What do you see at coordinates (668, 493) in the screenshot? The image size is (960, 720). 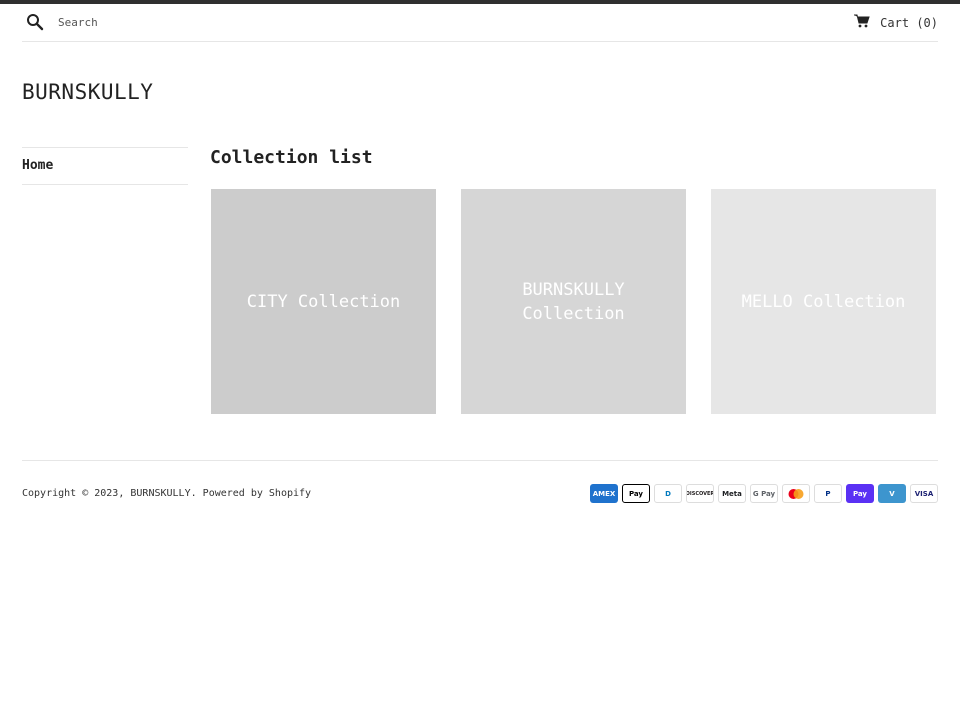 I see `diners-club-icon: D` at bounding box center [668, 493].